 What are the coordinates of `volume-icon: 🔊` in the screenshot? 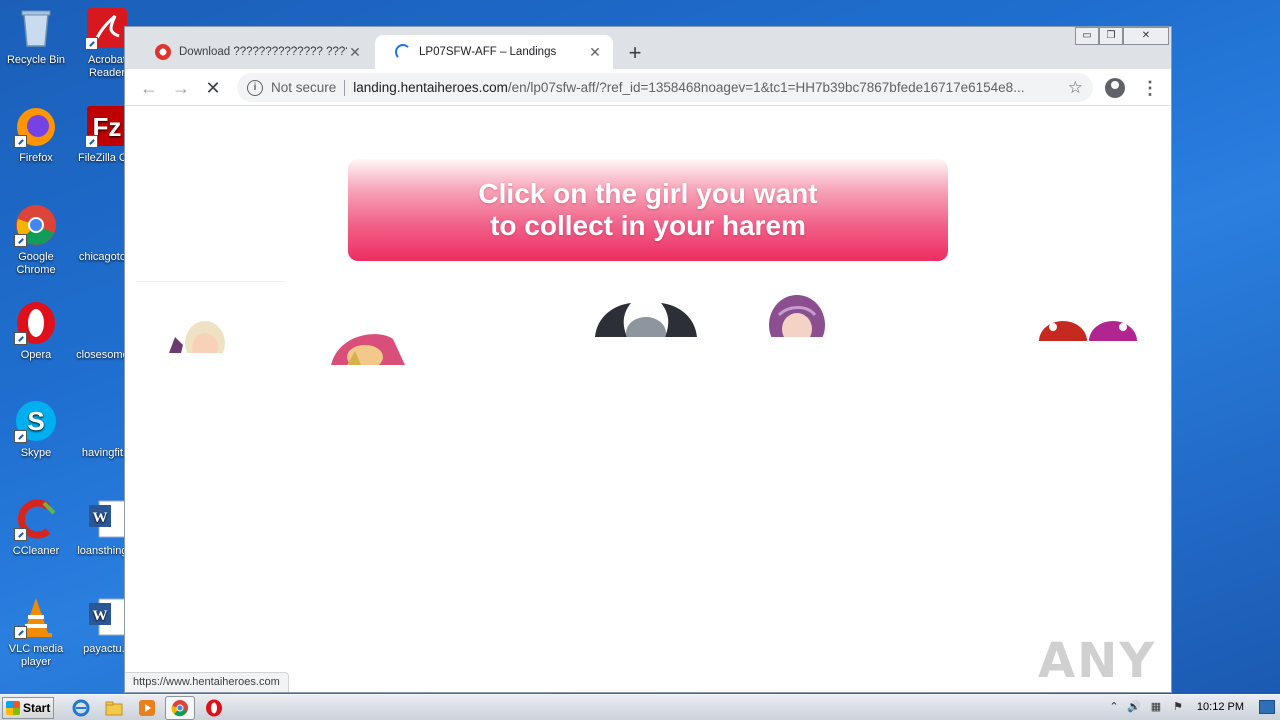 It's located at (1134, 707).